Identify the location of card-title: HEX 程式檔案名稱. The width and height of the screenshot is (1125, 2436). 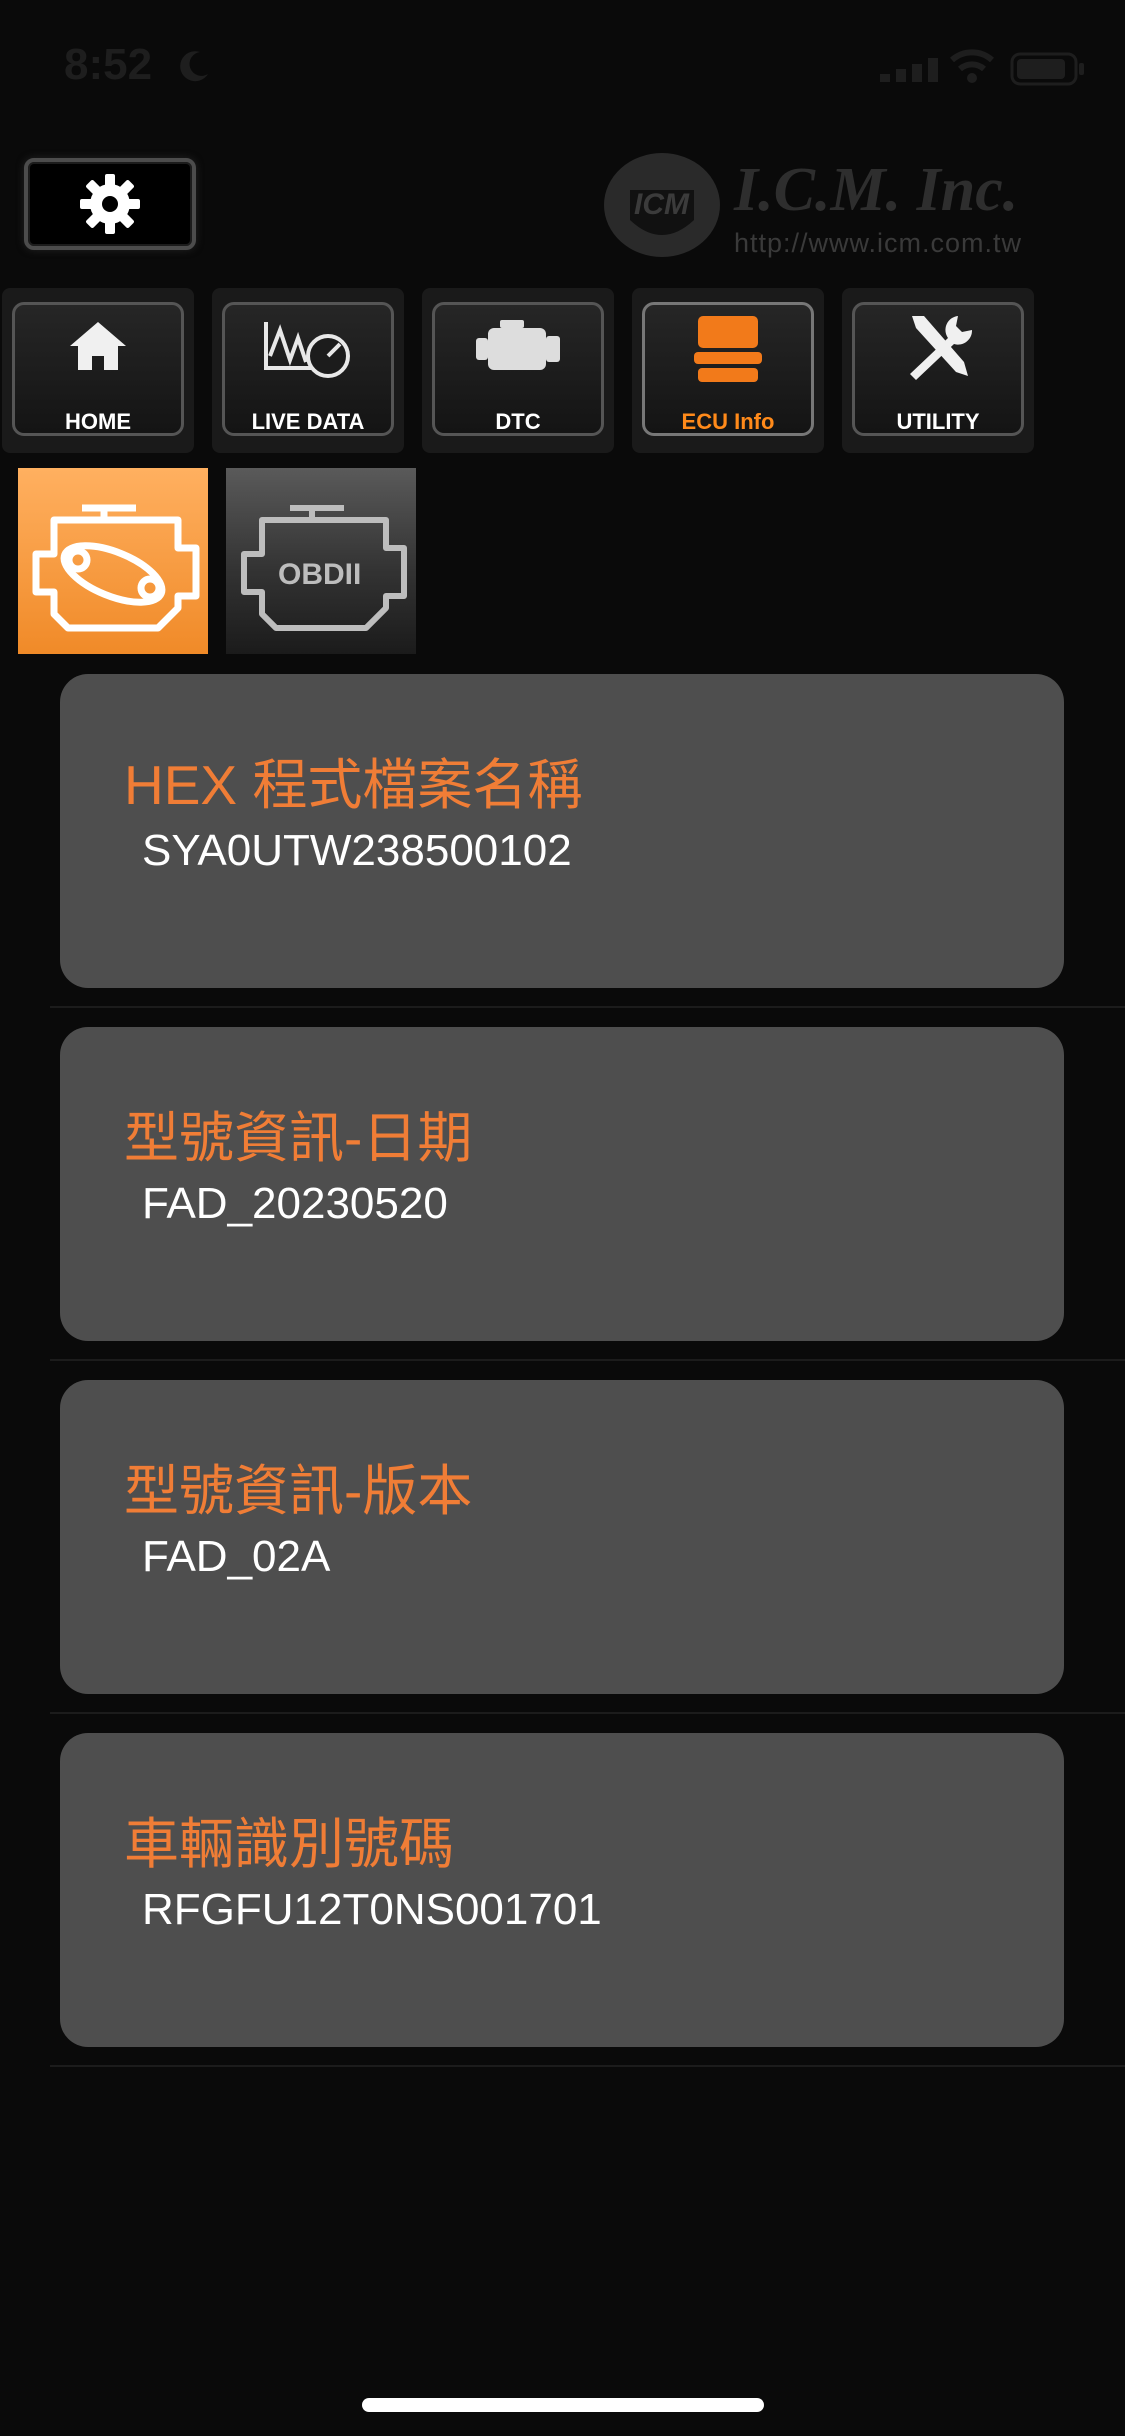
(353, 785).